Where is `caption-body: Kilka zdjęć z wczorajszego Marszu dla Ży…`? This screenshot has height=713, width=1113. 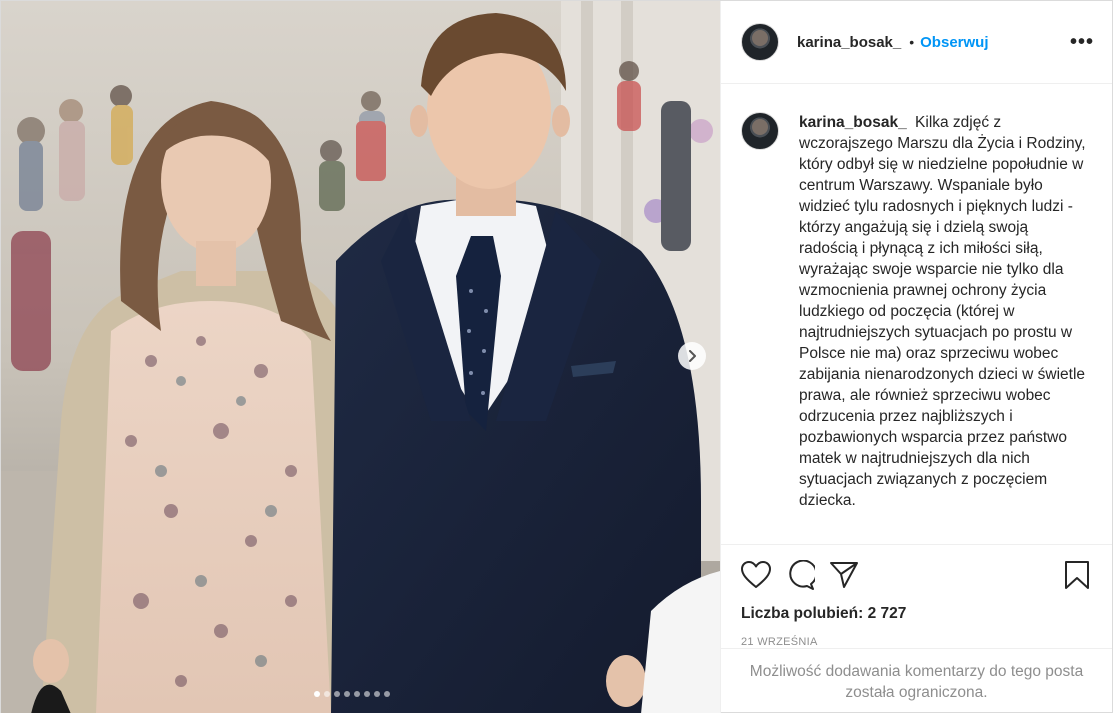 caption-body: Kilka zdjęć z wczorajszego Marszu dla Ży… is located at coordinates (942, 311).